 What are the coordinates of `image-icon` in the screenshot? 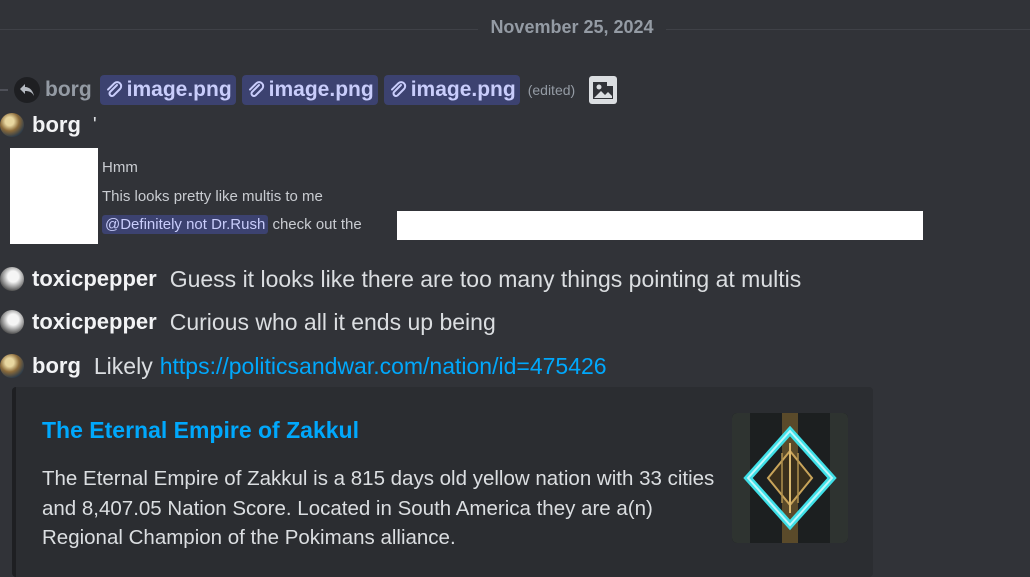 It's located at (603, 90).